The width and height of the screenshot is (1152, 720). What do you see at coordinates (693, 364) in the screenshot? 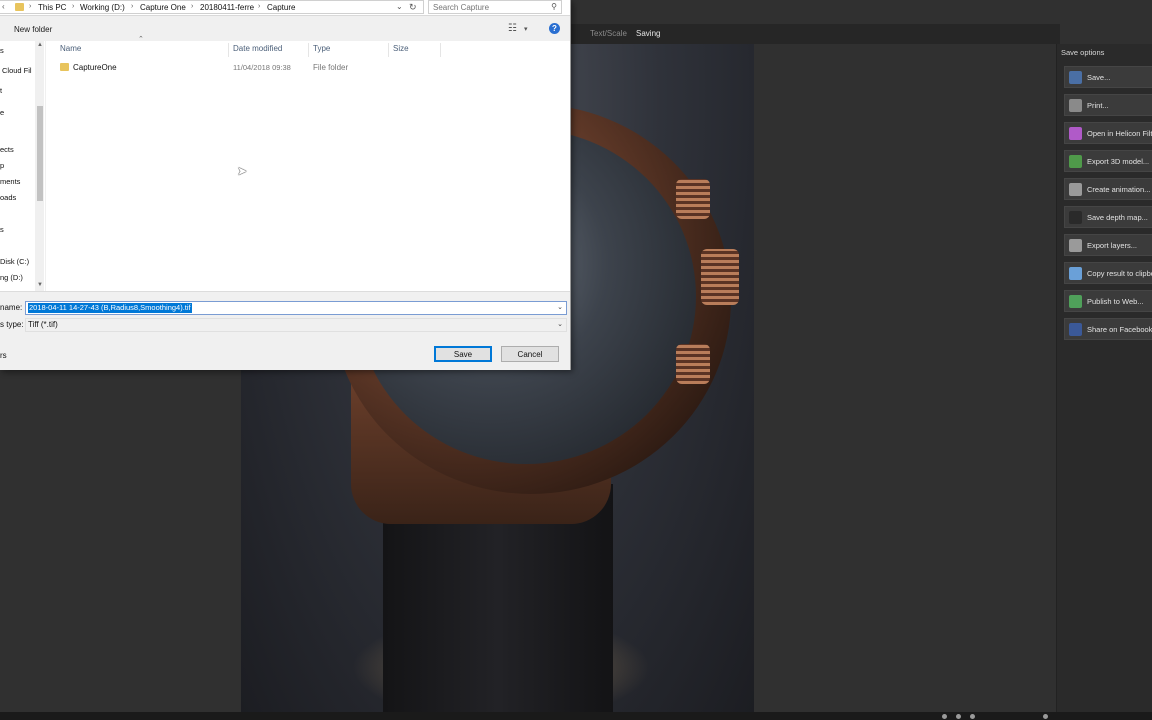
I see `photo-watch-pusher-bottom` at bounding box center [693, 364].